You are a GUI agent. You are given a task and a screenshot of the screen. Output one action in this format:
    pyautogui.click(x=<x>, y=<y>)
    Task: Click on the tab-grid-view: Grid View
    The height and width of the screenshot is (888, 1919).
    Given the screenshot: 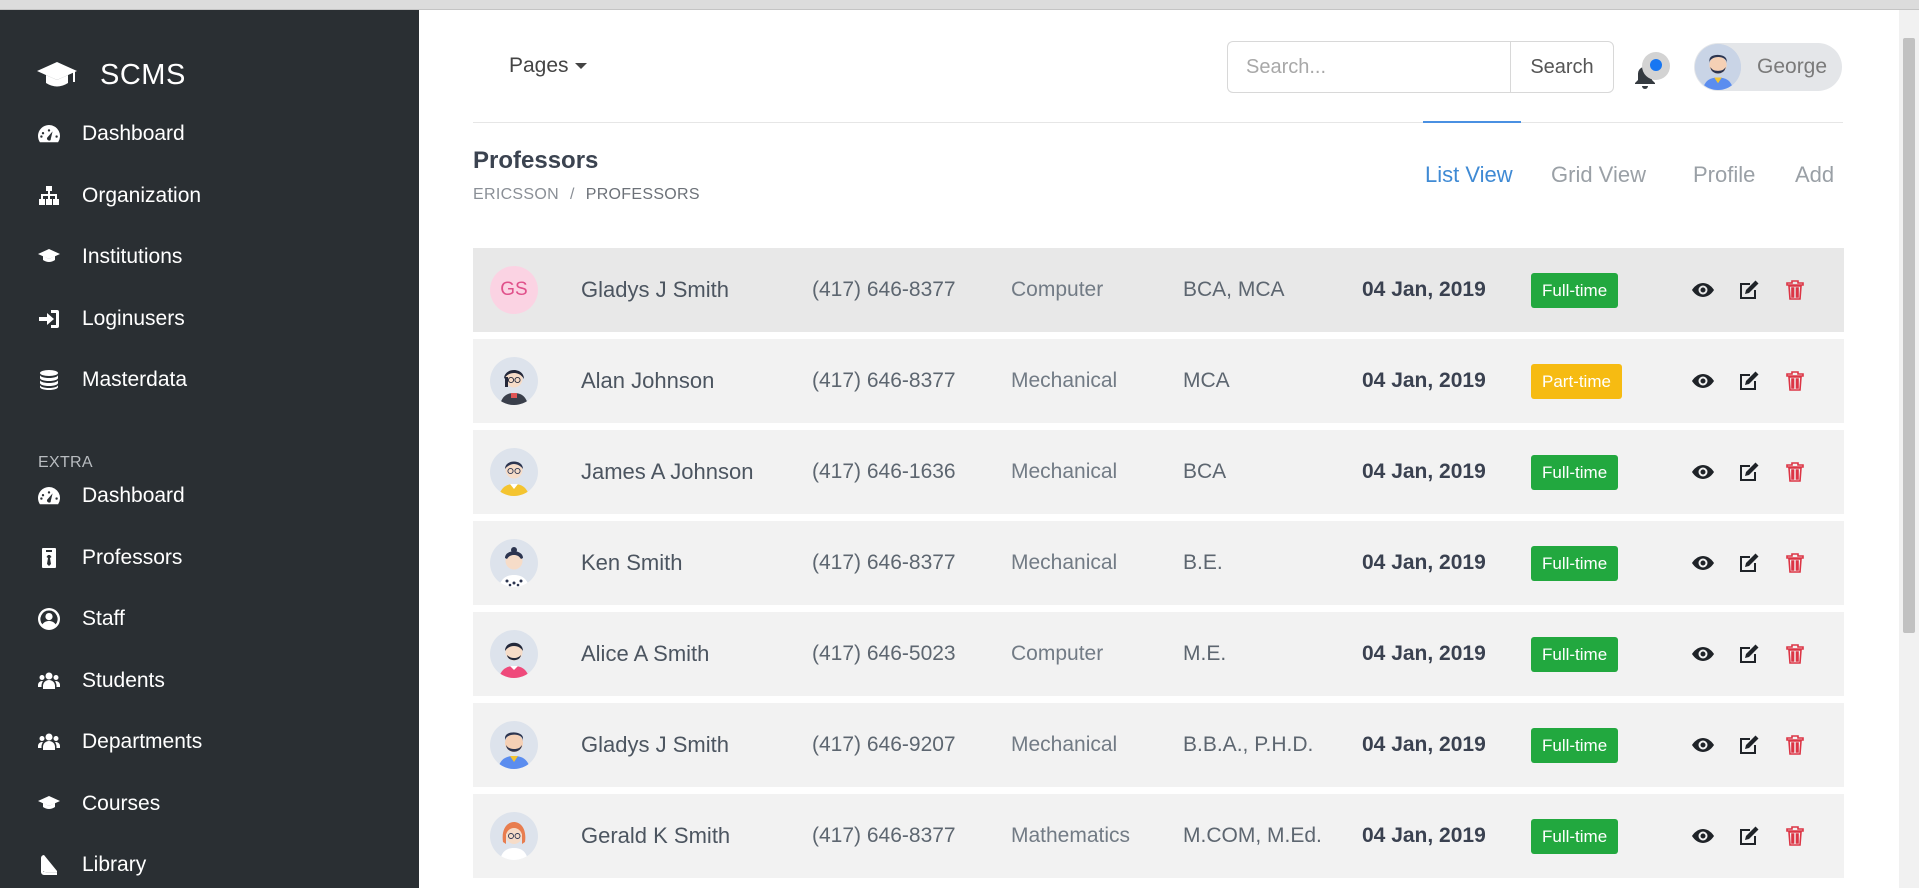 What is the action you would take?
    pyautogui.click(x=1598, y=175)
    